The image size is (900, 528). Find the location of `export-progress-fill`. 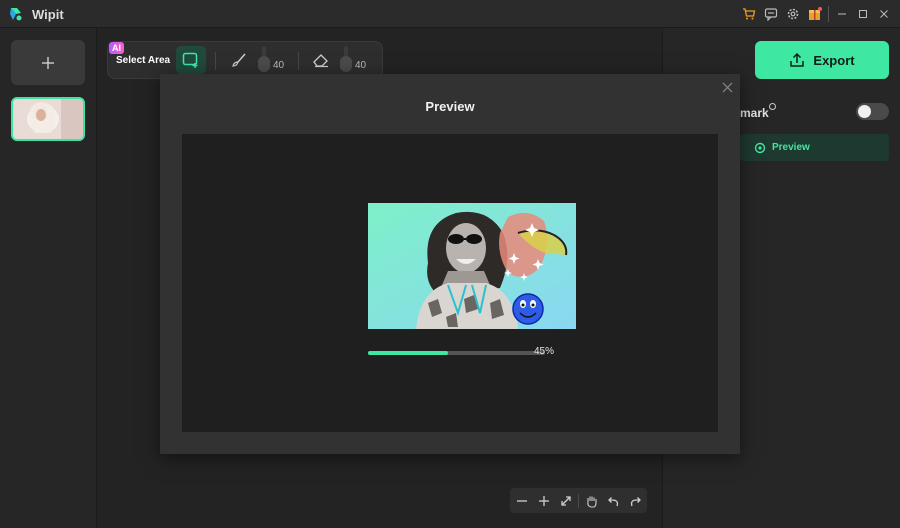

export-progress-fill is located at coordinates (408, 353).